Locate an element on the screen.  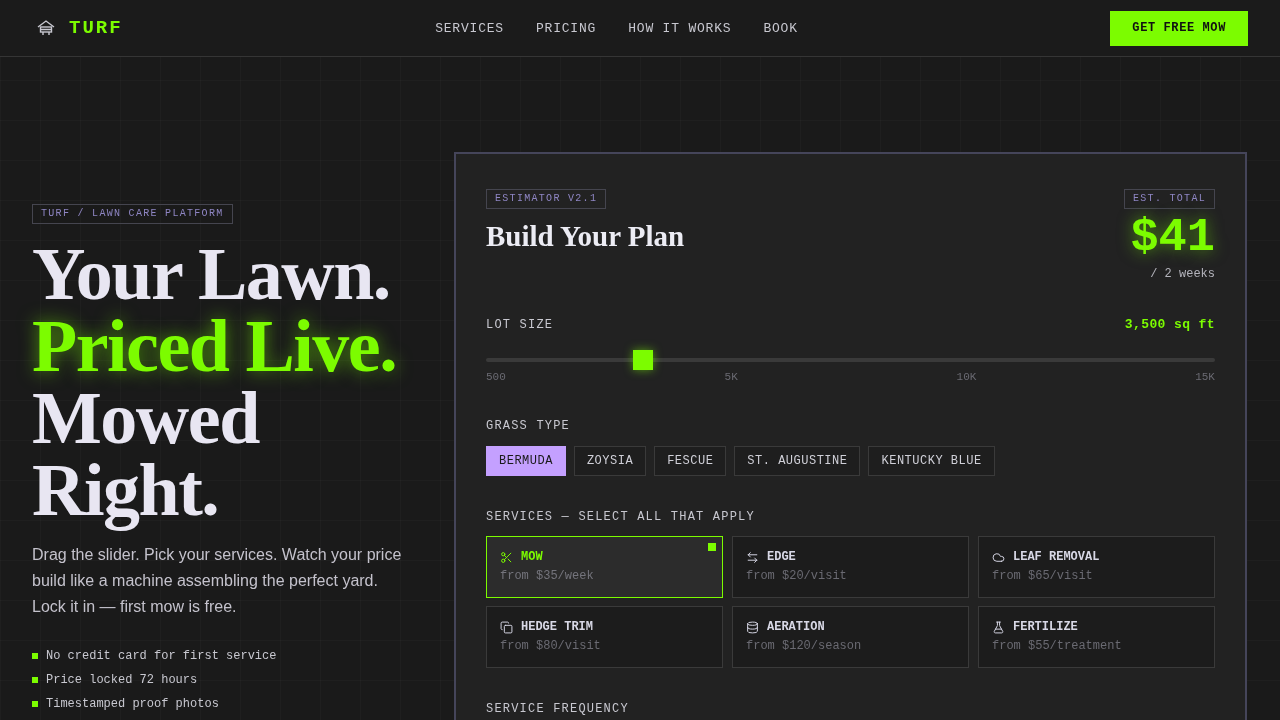
section-label: LOT SIZE is located at coordinates (520, 324).